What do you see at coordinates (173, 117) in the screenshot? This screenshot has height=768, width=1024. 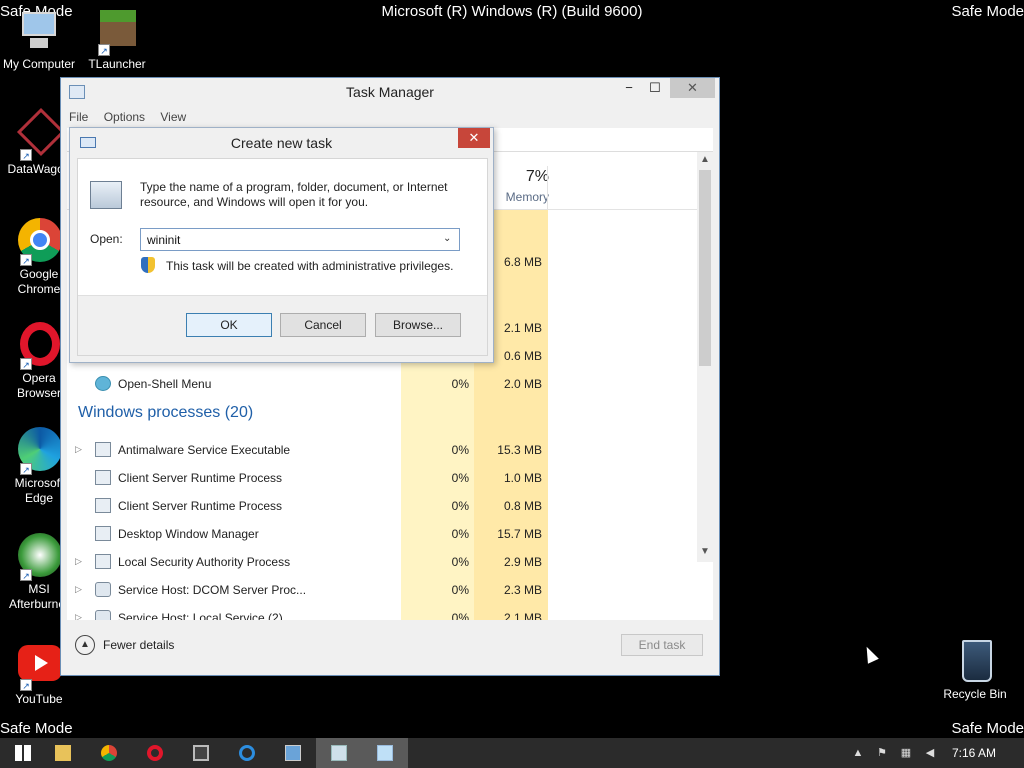 I see `menu-view: View` at bounding box center [173, 117].